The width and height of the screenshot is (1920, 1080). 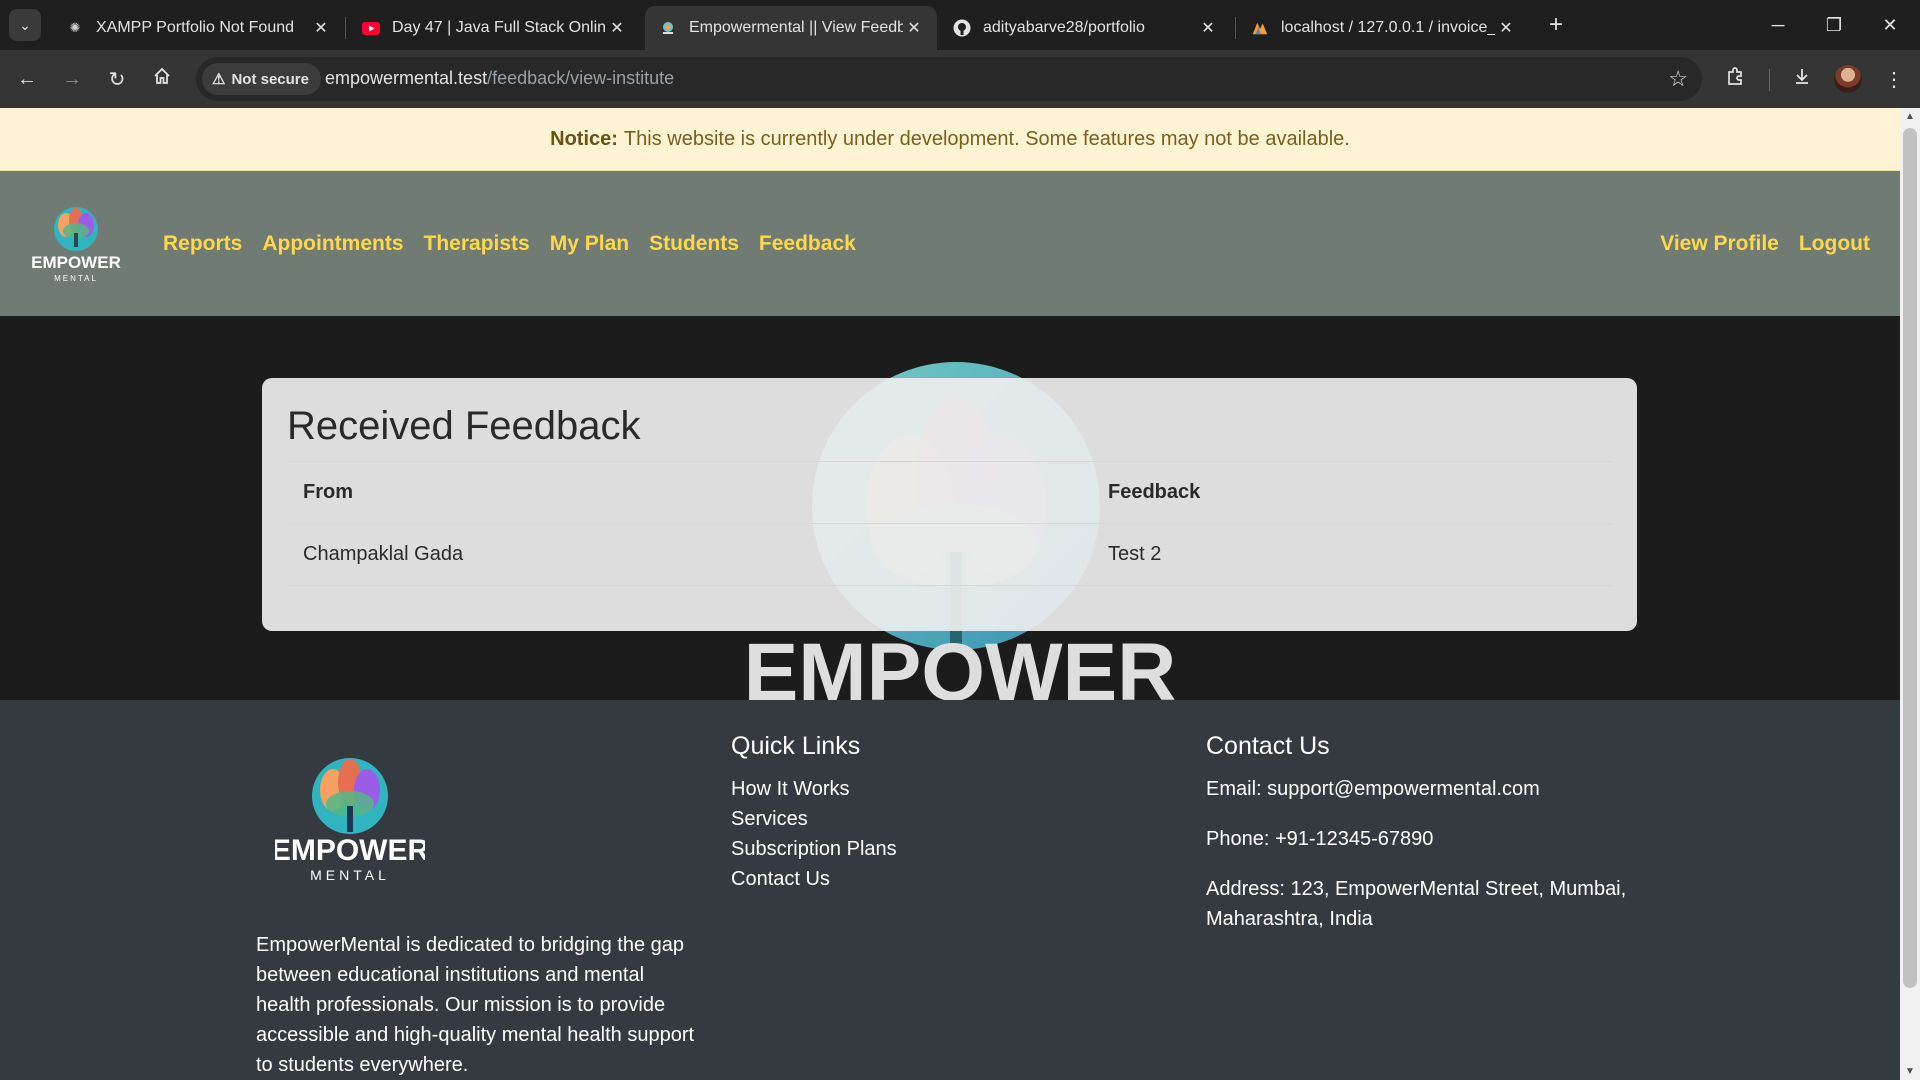 I want to click on account-nav: View Profile Logout, so click(x=1765, y=243).